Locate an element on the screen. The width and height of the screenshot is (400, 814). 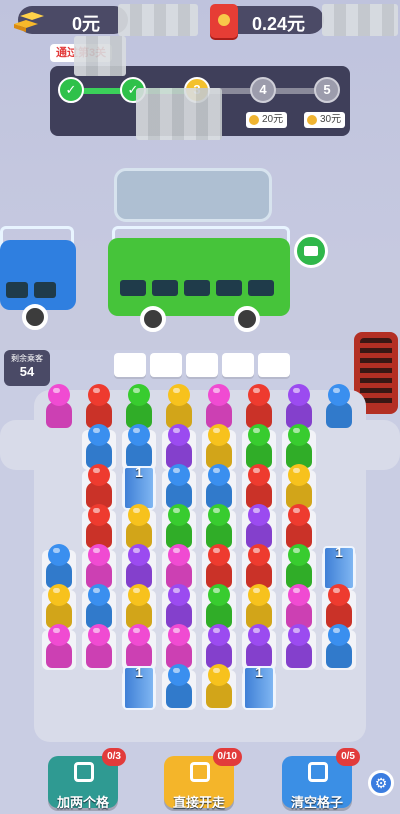
add-two-slots-count: 0/3 is located at coordinates (114, 757).